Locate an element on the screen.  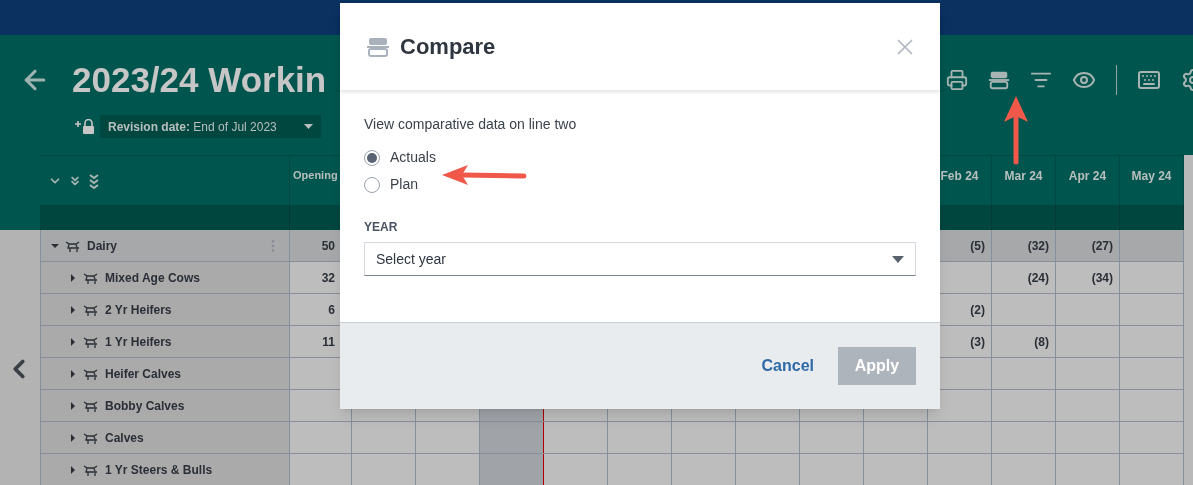
compare-icon is located at coordinates (999, 80).